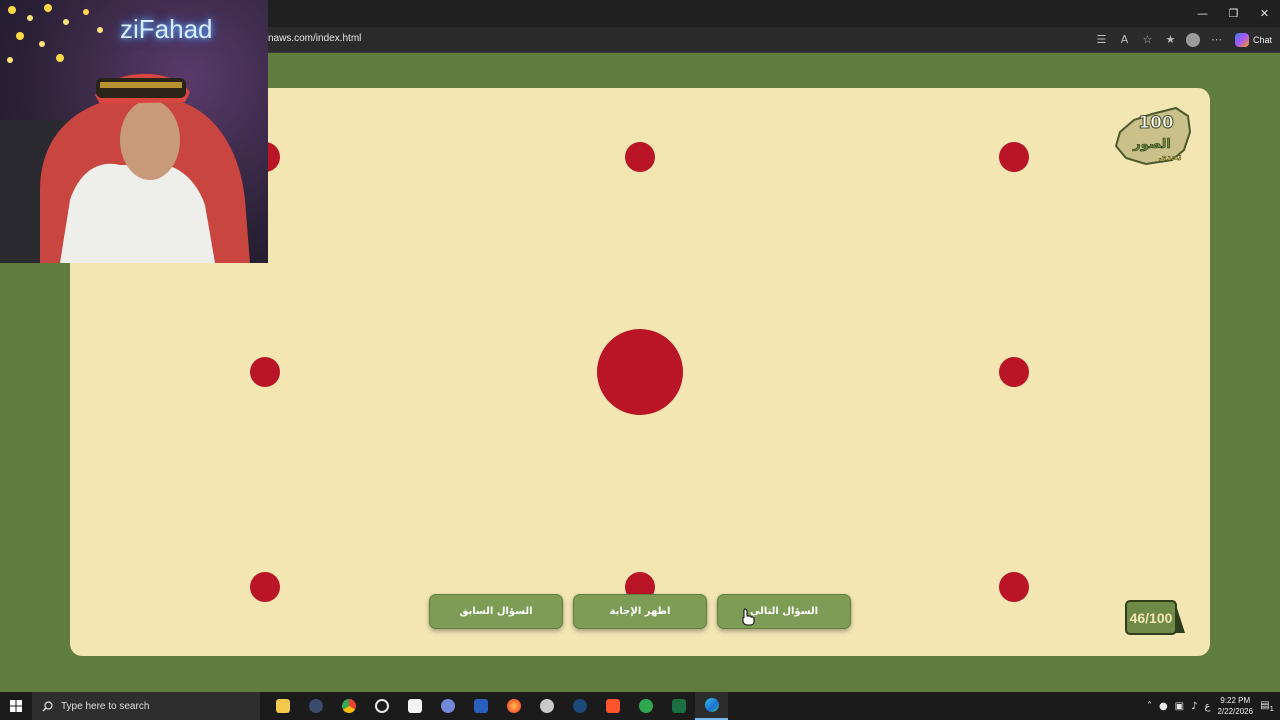 The image size is (1280, 720). I want to click on taskbar-clock: 9:22 PM 2/22/2026, so click(1235, 706).